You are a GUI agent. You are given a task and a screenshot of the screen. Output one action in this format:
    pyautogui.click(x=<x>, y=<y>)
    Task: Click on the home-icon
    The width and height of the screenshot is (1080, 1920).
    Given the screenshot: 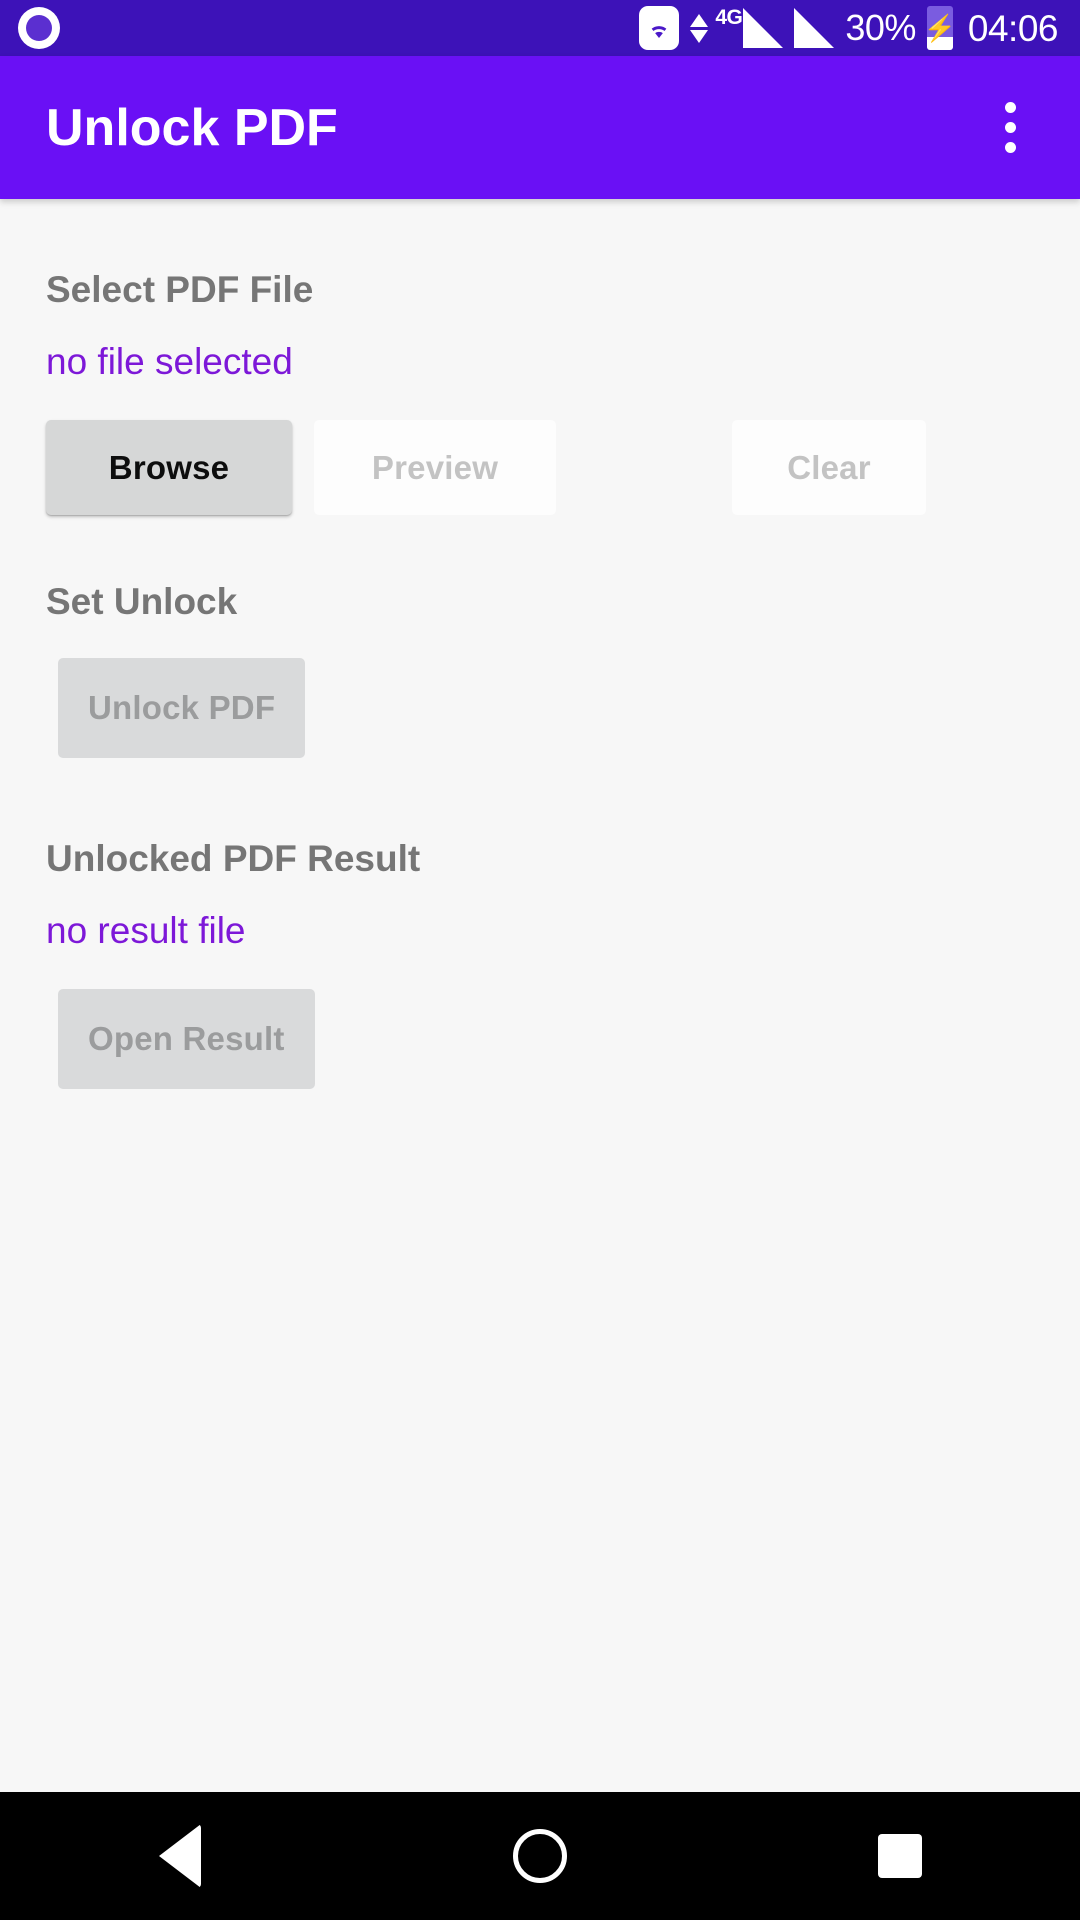 What is the action you would take?
    pyautogui.click(x=540, y=1856)
    